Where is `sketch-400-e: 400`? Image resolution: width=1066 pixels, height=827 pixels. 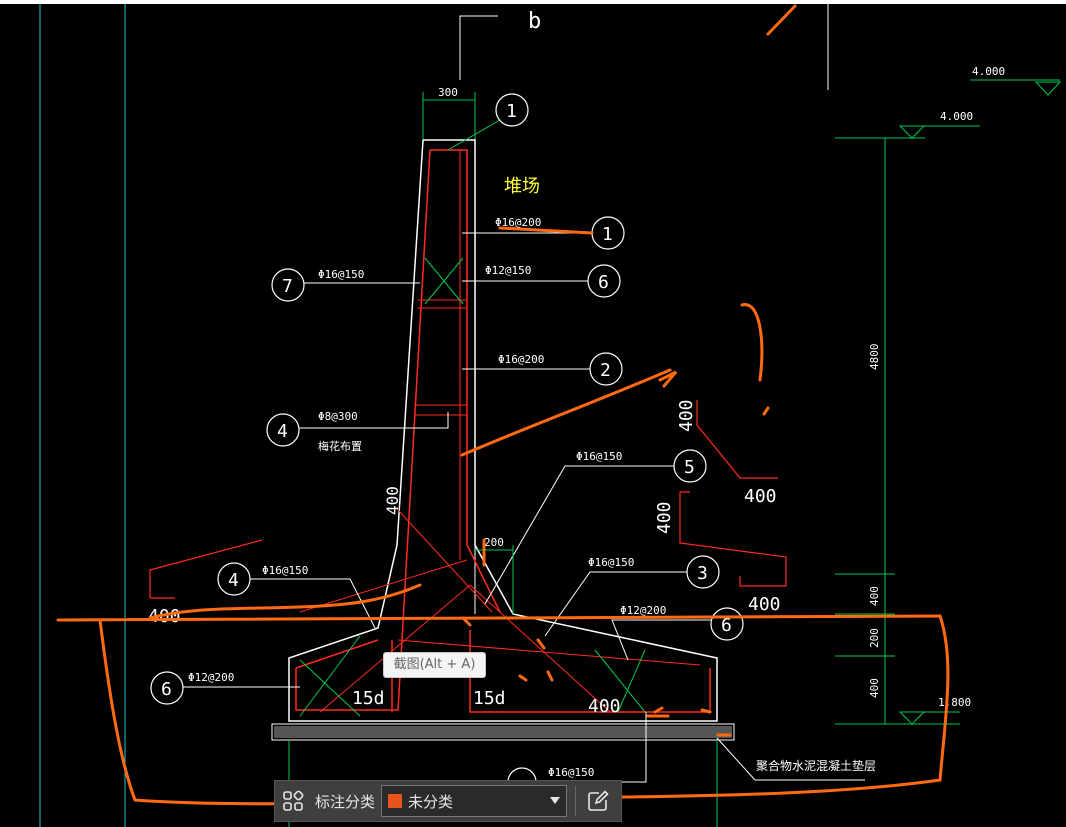 sketch-400-e: 400 is located at coordinates (764, 604).